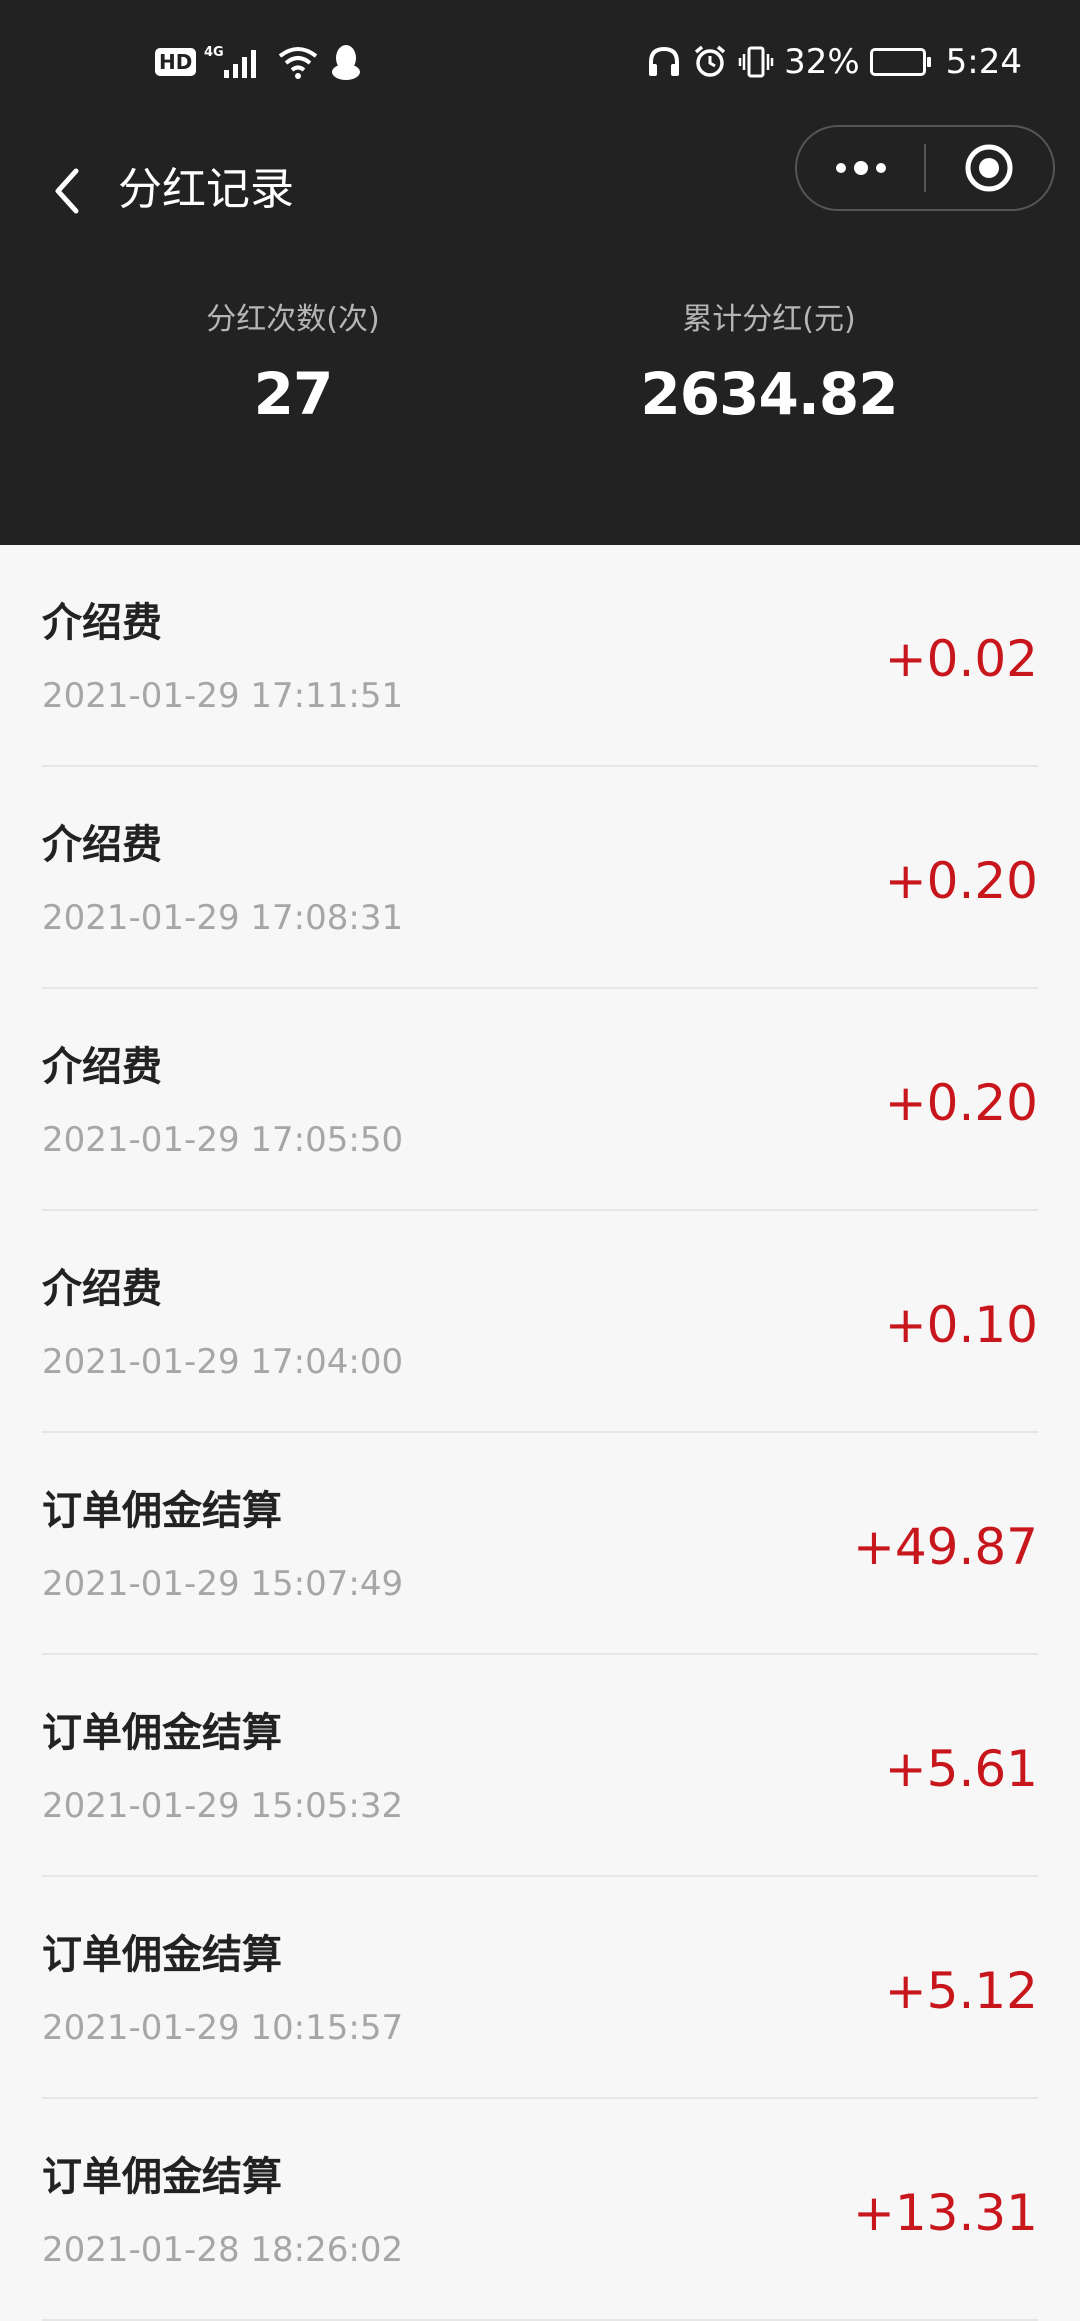  I want to click on back-button, so click(66, 191).